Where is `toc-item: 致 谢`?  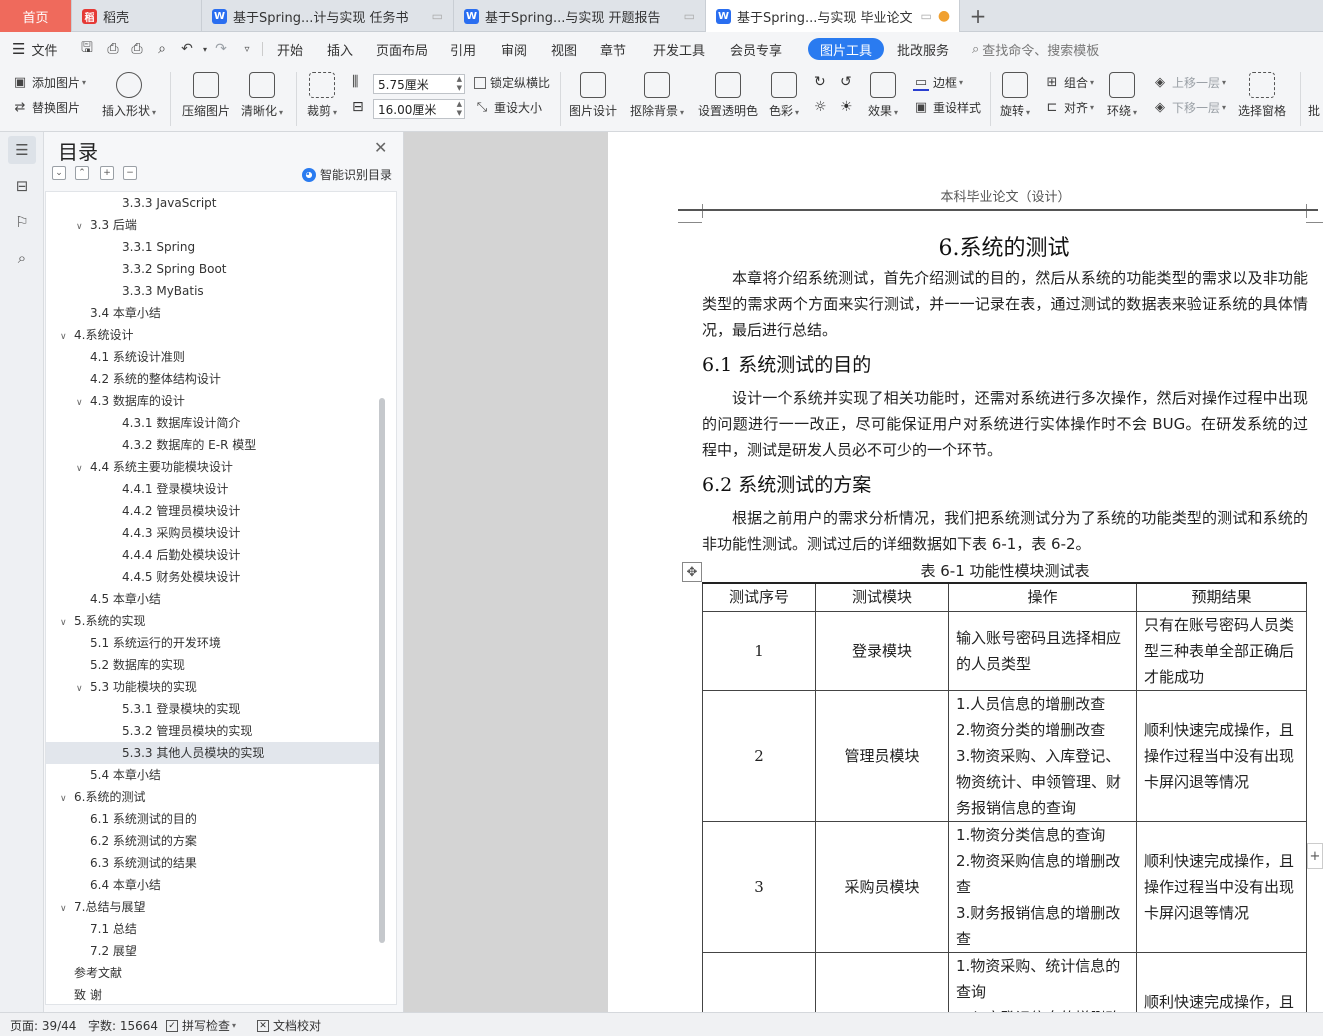
toc-item: 致 谢 is located at coordinates (213, 994).